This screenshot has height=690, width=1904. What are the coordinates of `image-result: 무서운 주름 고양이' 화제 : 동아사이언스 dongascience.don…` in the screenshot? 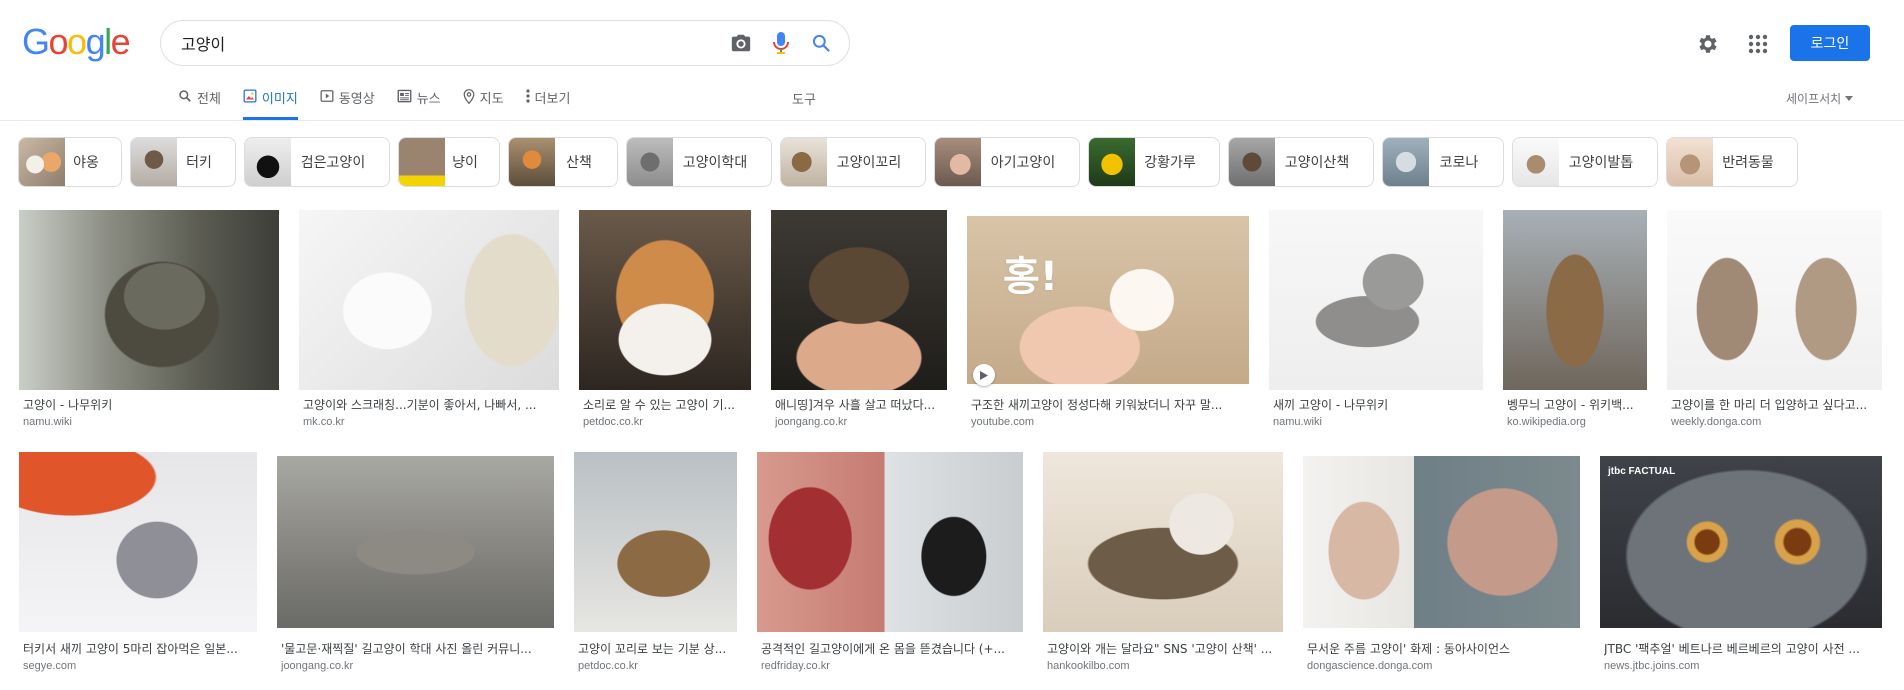 It's located at (1441, 567).